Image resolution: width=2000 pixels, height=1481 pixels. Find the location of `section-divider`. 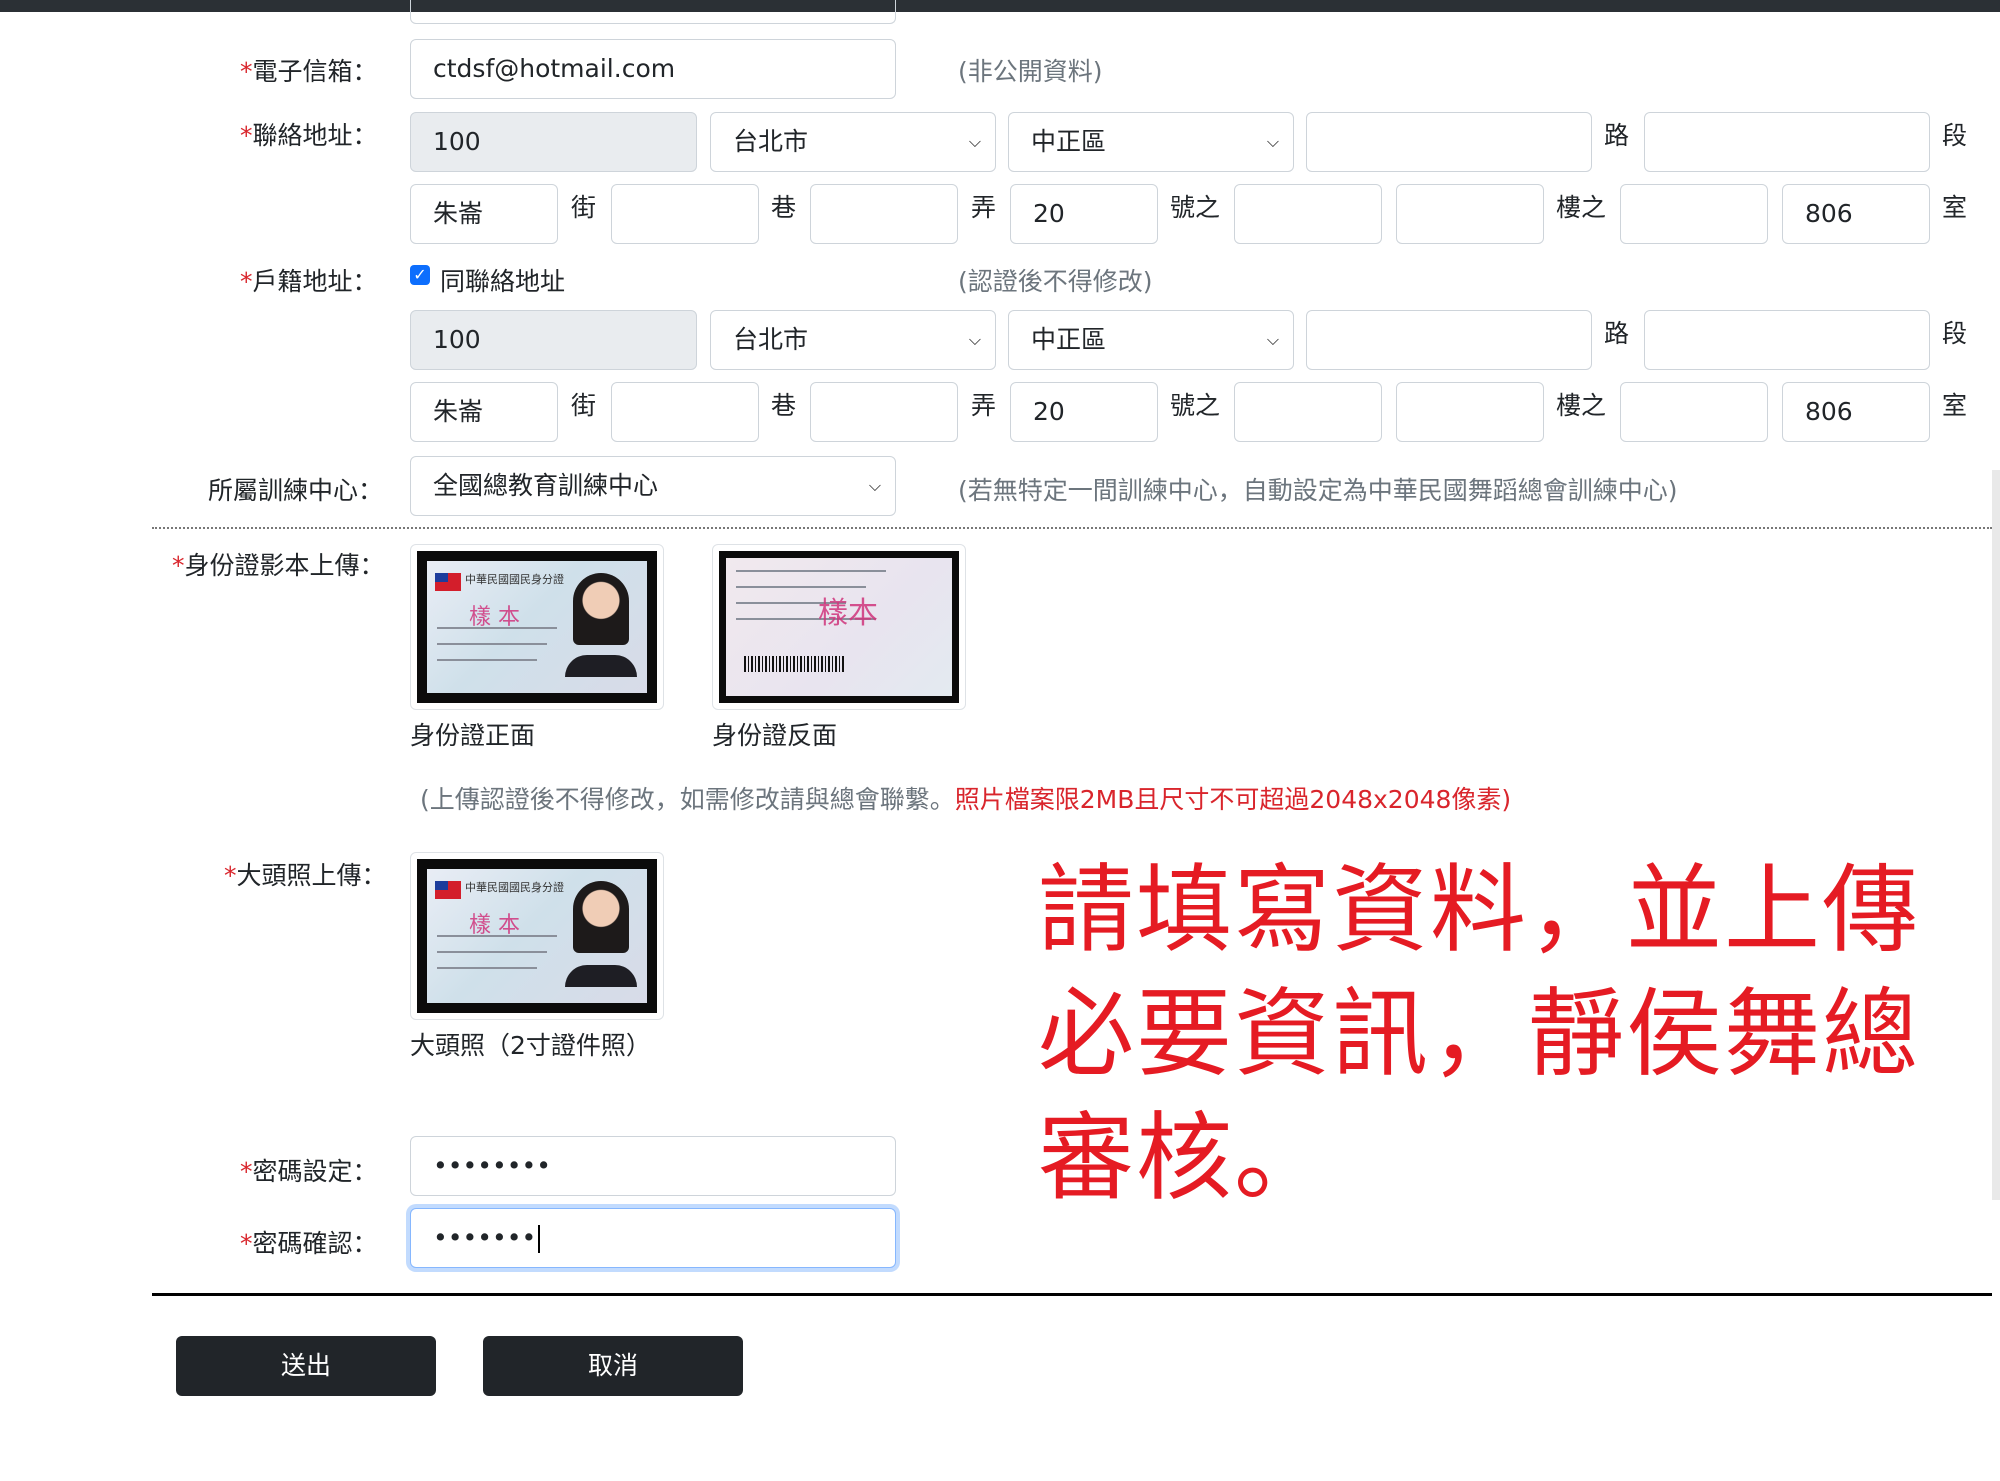

section-divider is located at coordinates (1072, 528).